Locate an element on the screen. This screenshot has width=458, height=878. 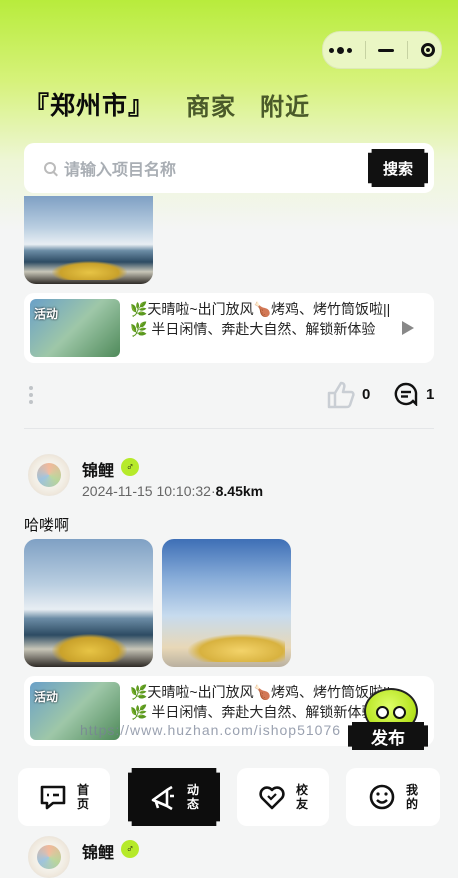
tab-me: 我的 is located at coordinates (393, 797).